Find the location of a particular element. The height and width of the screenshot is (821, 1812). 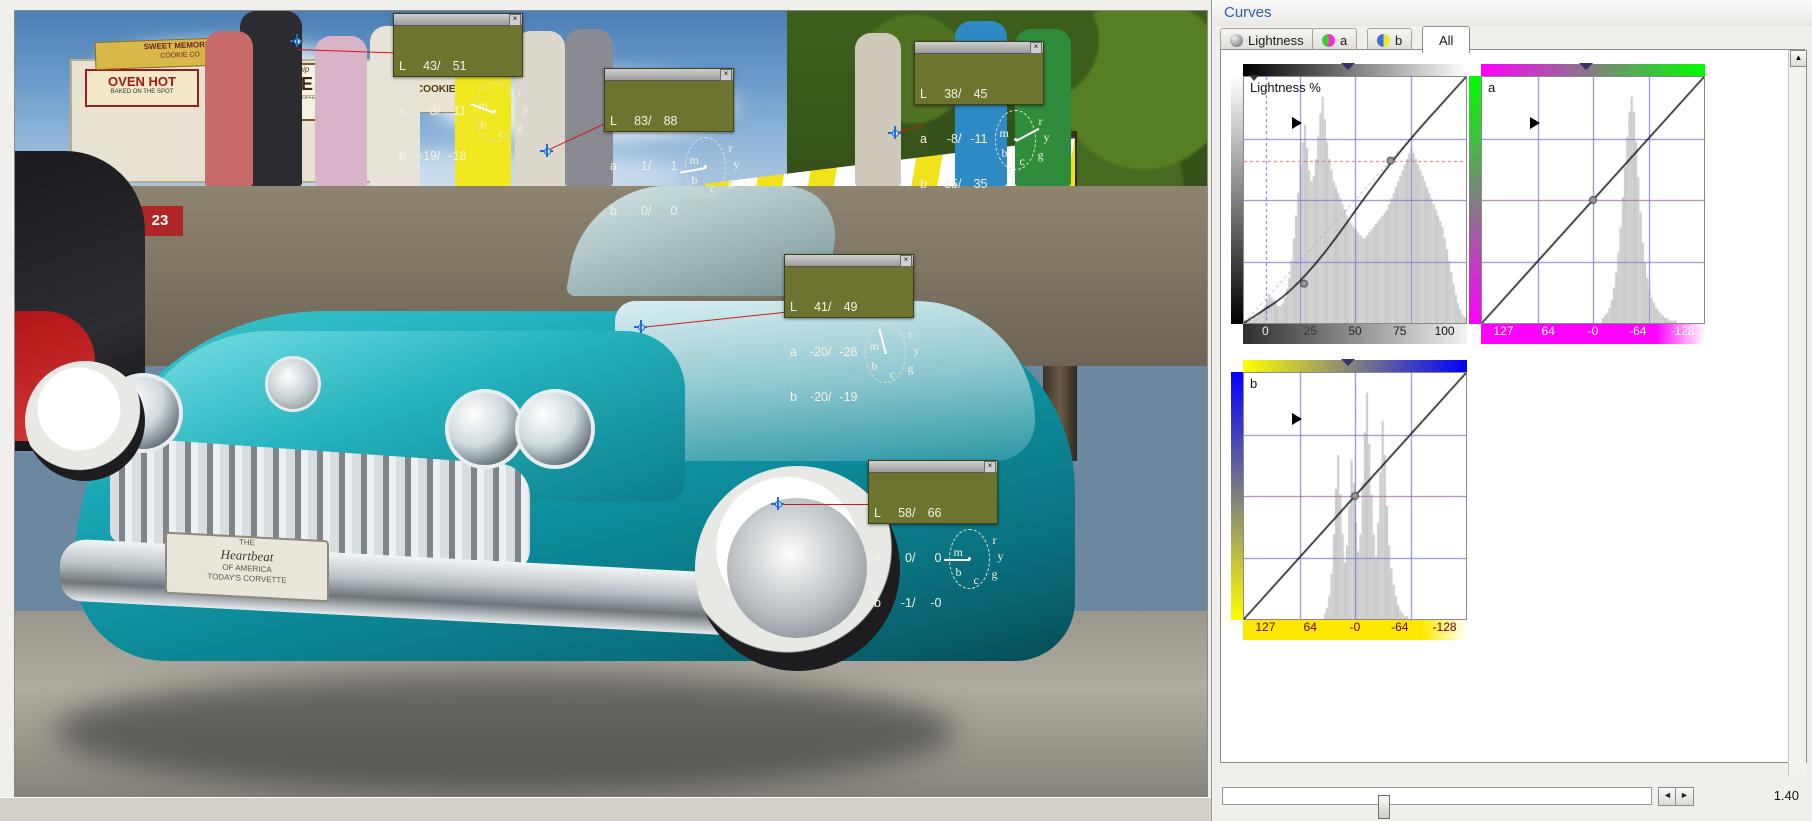

readout-2: × L 83/88 a 1/1 b 0/0 r y g c b m is located at coordinates (671, 143).